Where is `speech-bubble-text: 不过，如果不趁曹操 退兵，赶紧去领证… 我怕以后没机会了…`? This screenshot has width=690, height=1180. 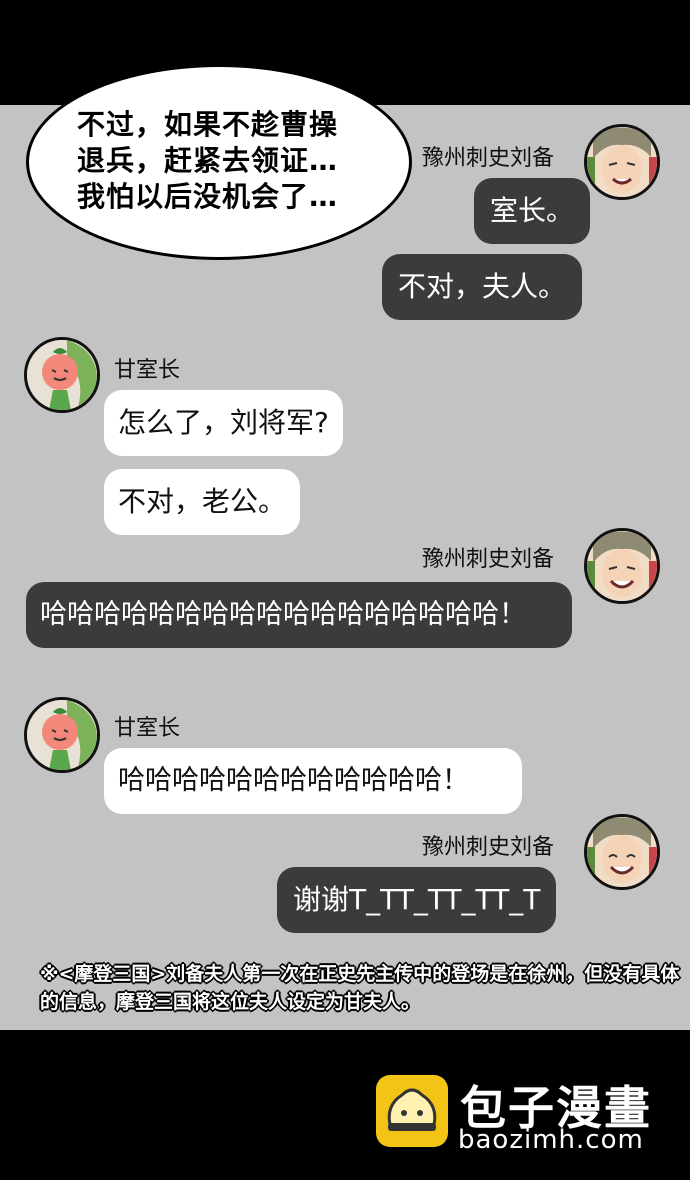 speech-bubble-text: 不过，如果不趁曹操 退兵，赶紧去领证… 我怕以后没机会了… is located at coordinates (208, 160).